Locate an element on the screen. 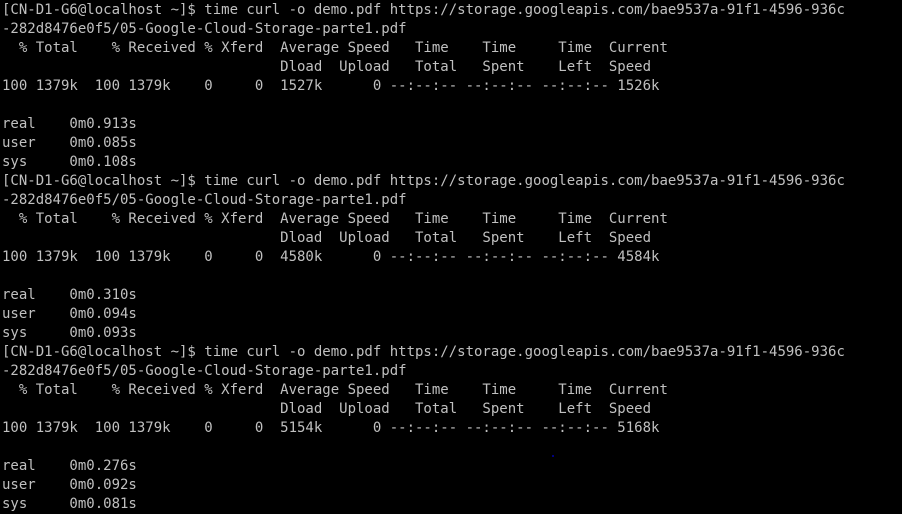  time-sys: sys 0m0.093s is located at coordinates (69, 333).